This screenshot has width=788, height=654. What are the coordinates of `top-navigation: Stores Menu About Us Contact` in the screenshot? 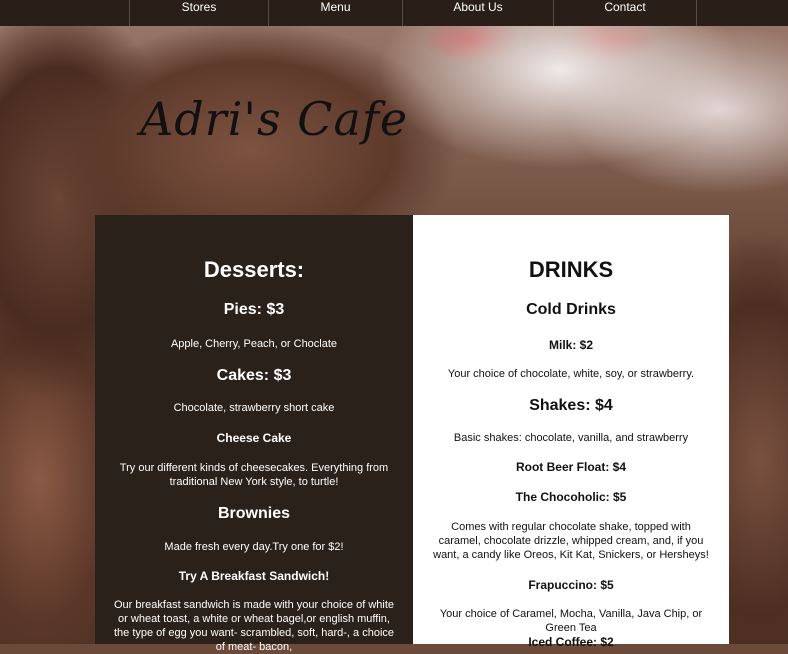 It's located at (394, 13).